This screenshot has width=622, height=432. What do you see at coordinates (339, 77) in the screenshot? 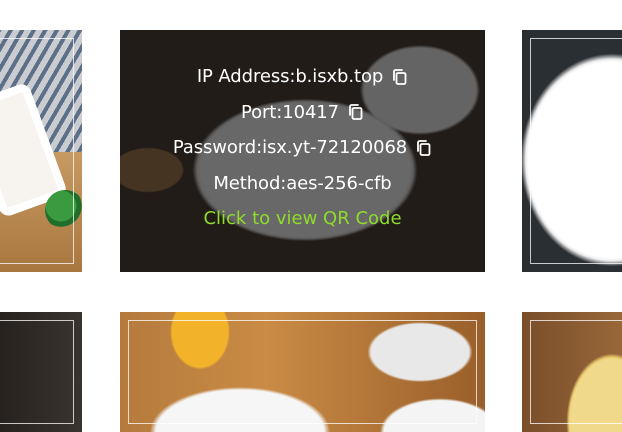
I see `ip-value: b.isxb.top` at bounding box center [339, 77].